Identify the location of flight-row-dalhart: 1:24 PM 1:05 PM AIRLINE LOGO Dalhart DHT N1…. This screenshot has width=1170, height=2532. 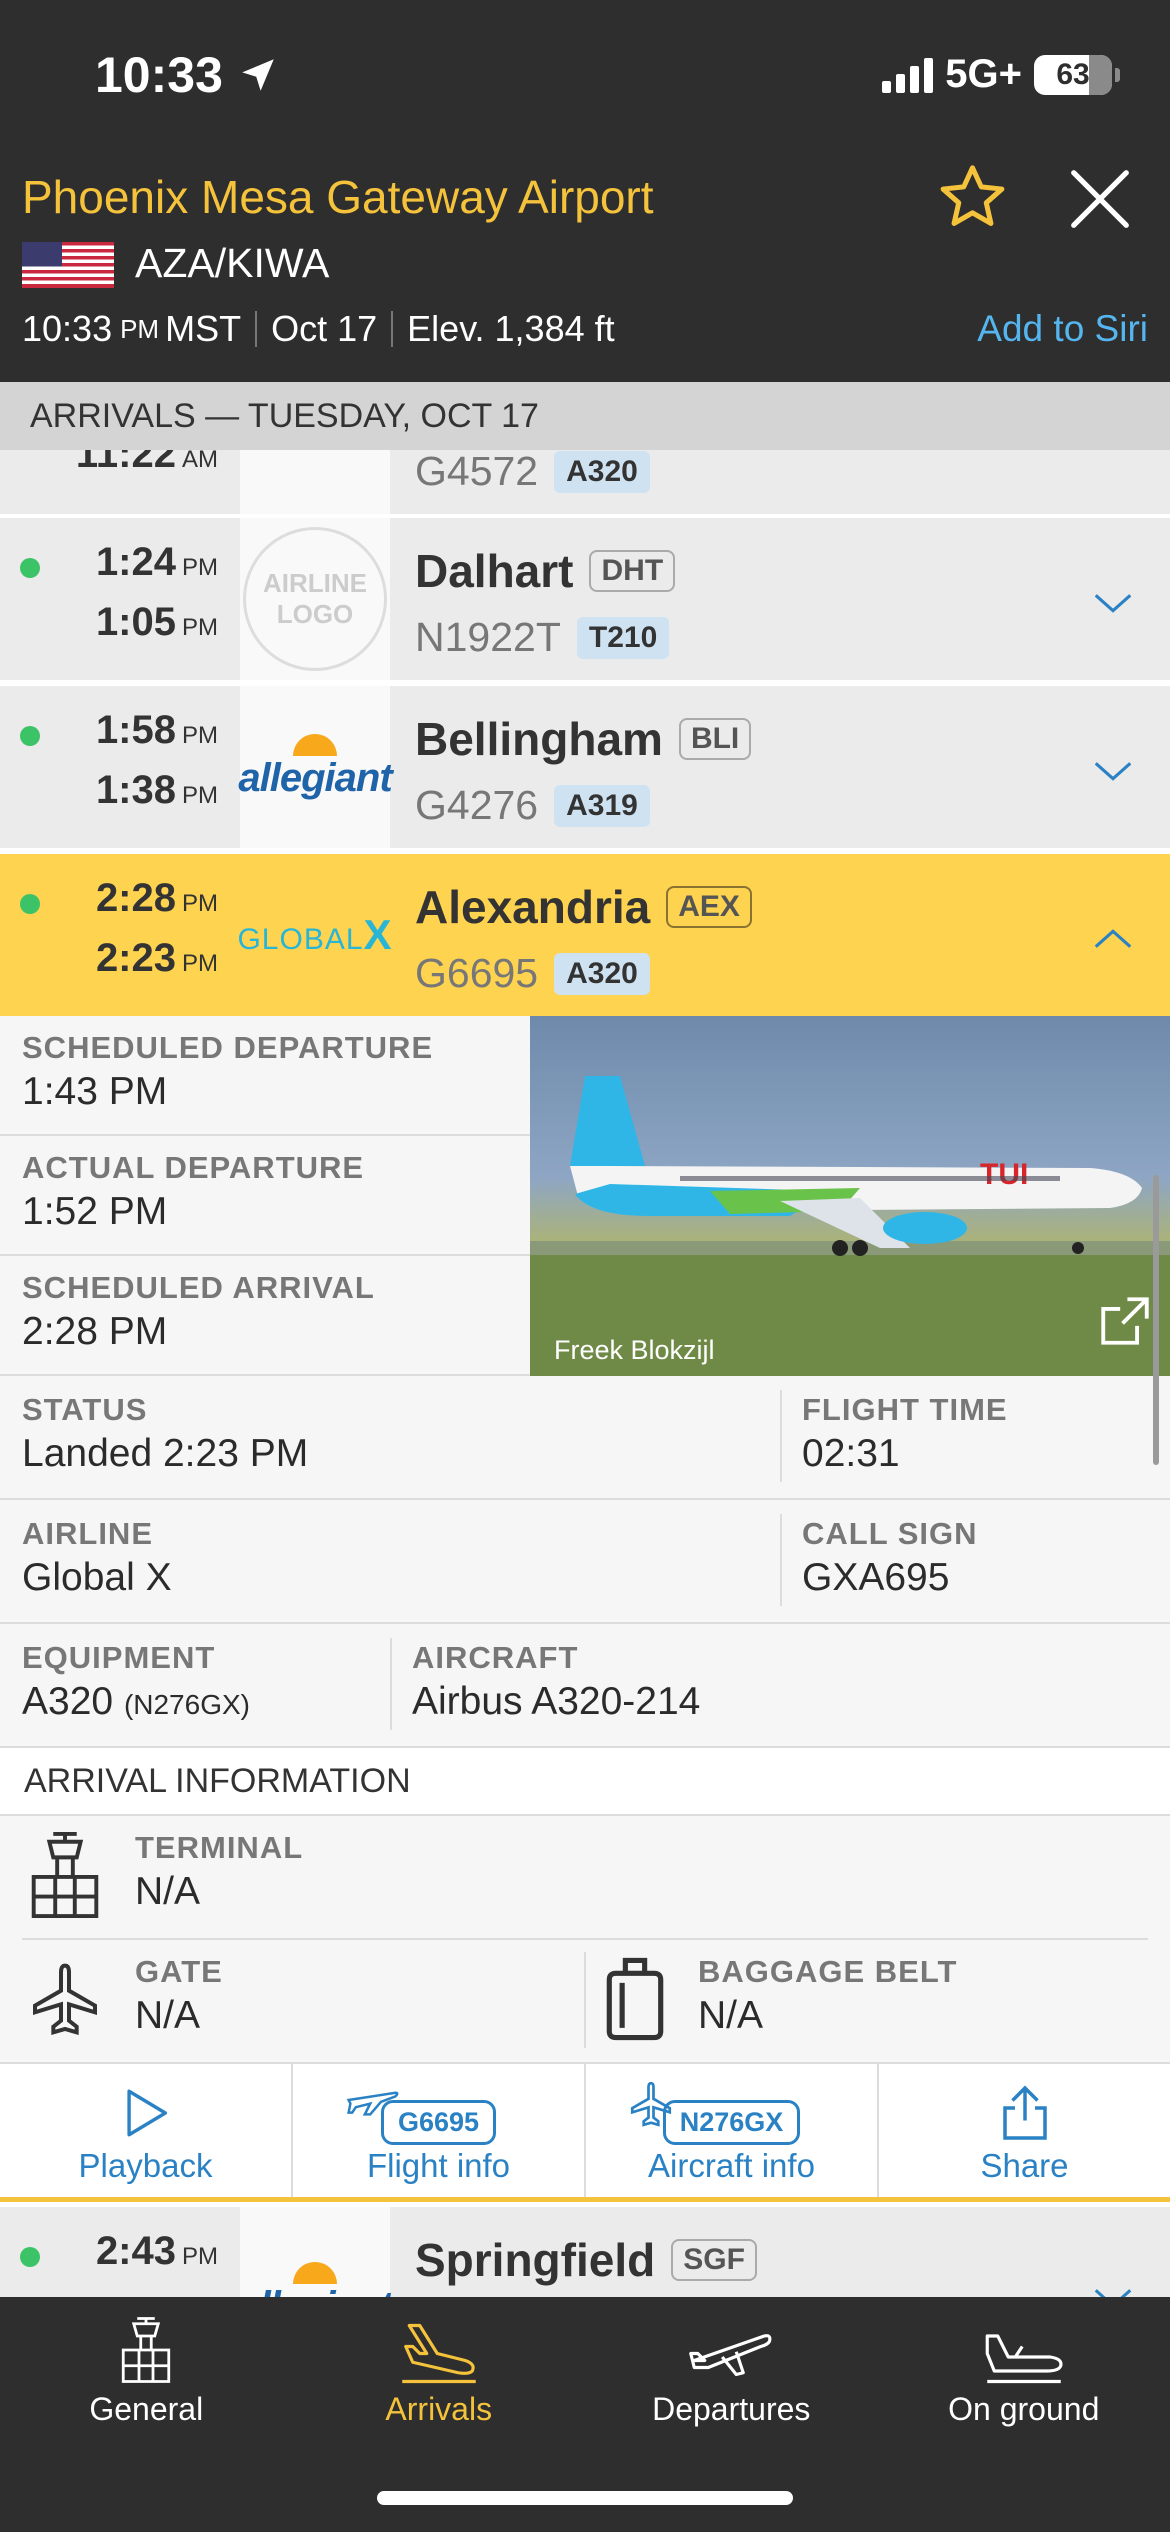
(585, 599).